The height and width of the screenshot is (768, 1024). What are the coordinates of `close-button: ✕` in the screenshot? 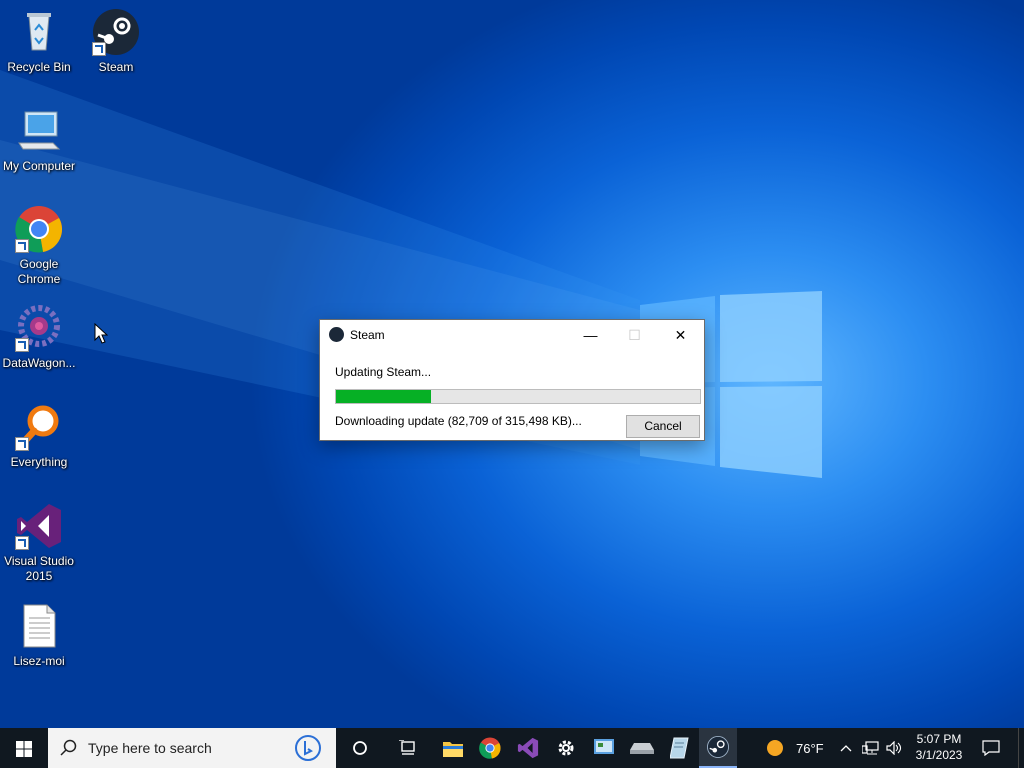 It's located at (680, 335).